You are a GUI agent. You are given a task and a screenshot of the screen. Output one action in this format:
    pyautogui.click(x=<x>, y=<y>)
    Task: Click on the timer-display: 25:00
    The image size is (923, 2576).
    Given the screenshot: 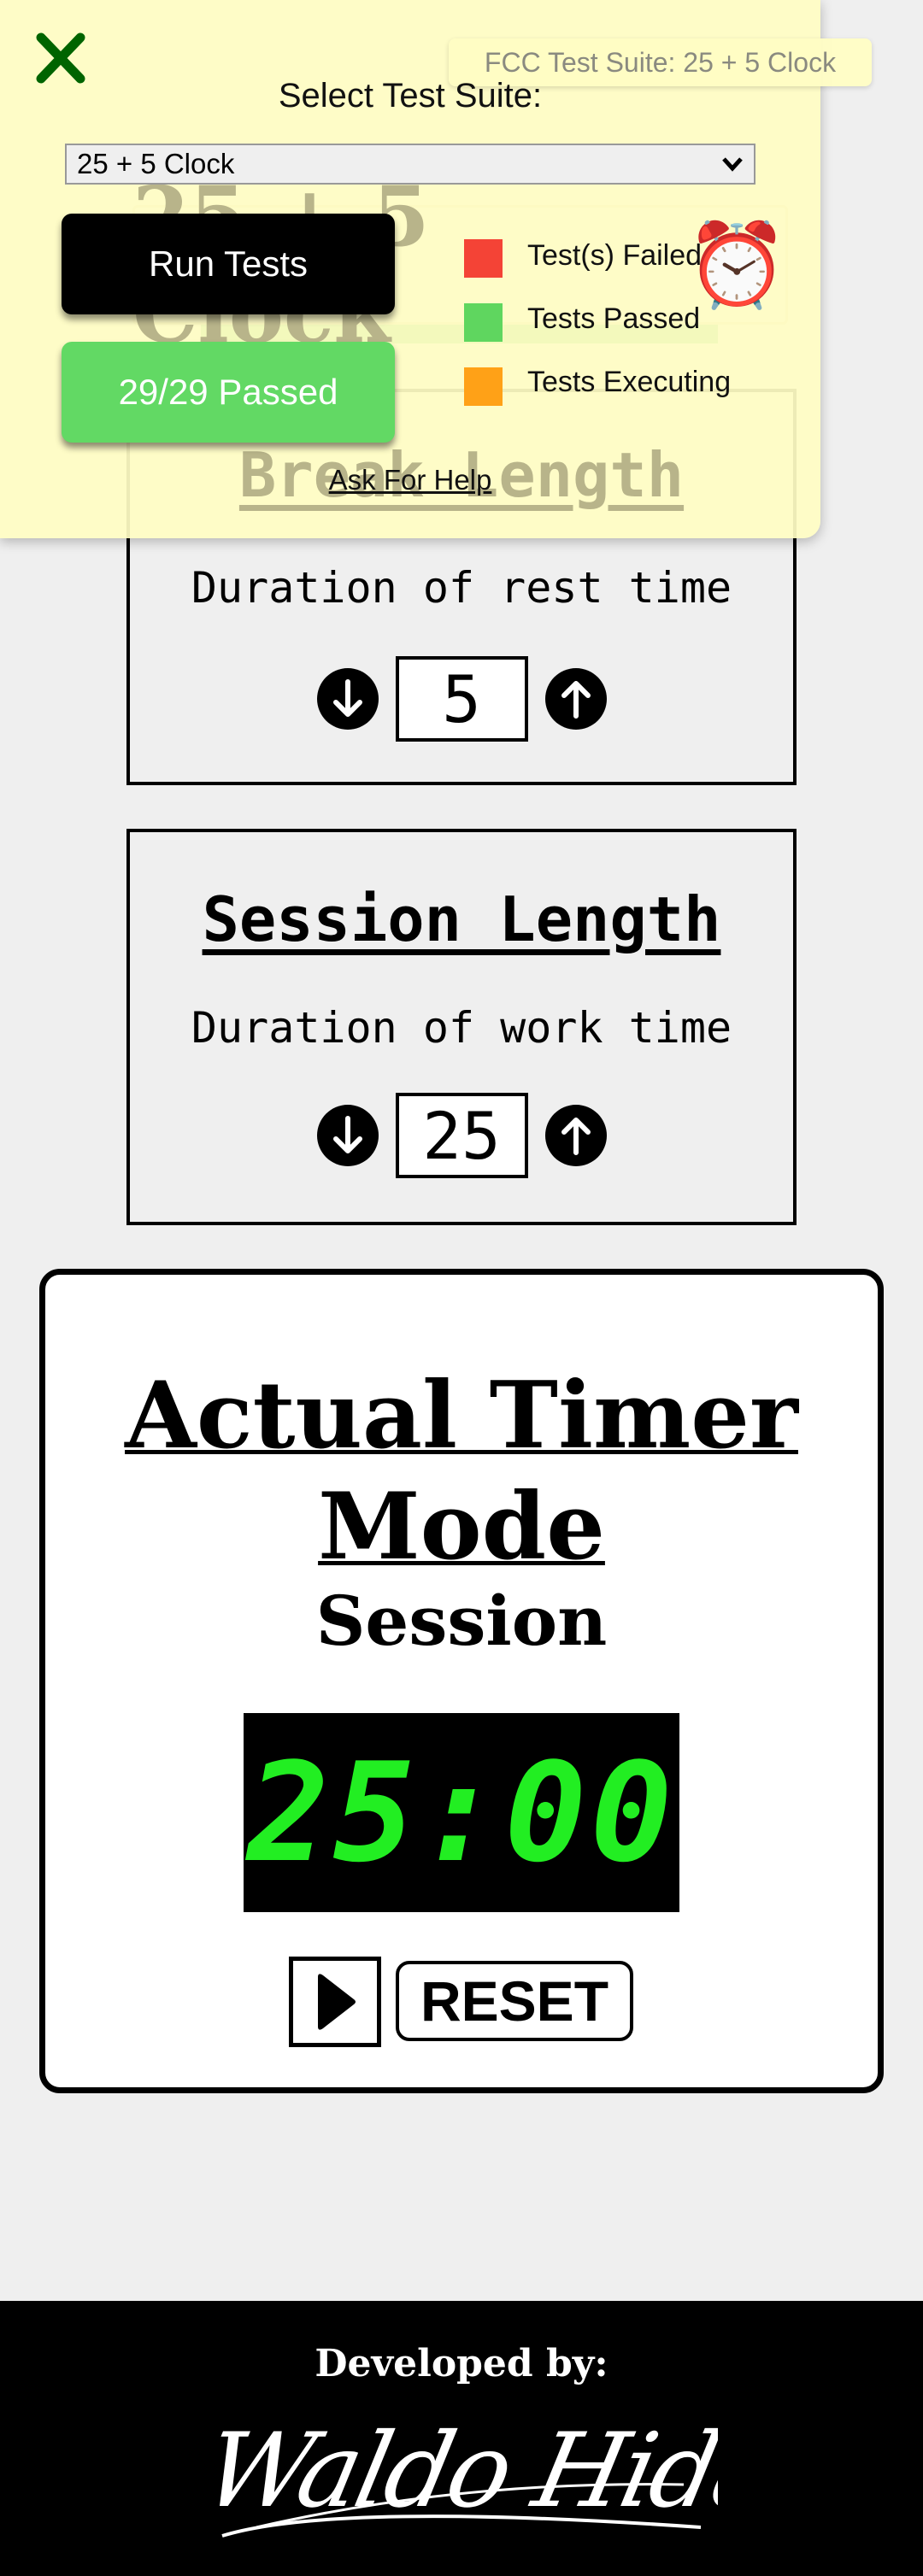 What is the action you would take?
    pyautogui.click(x=461, y=1812)
    